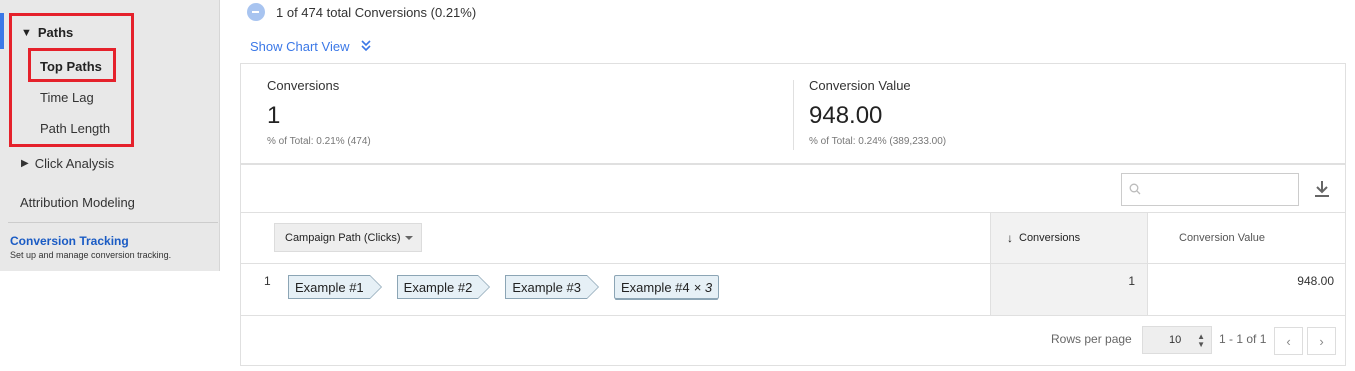 The height and width of the screenshot is (371, 1355). What do you see at coordinates (1135, 188) in the screenshot?
I see `search-icon` at bounding box center [1135, 188].